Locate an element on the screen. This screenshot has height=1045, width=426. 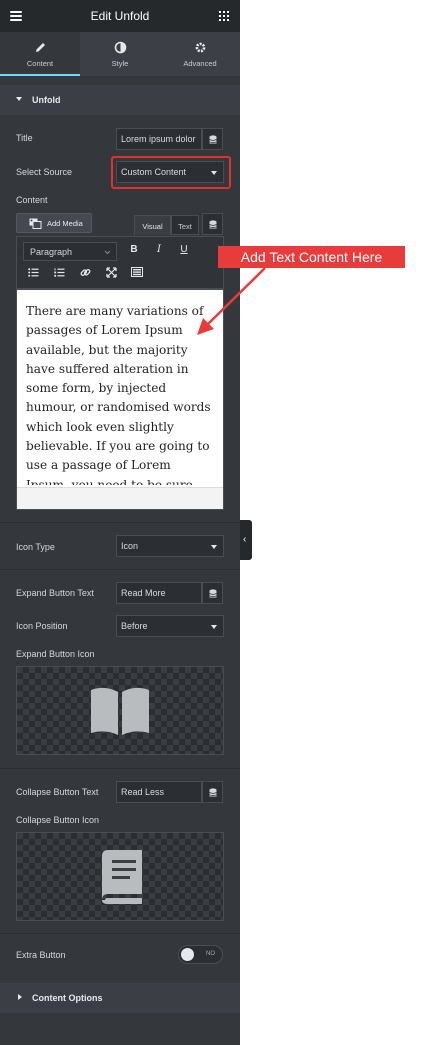
expand-text-value: Read More is located at coordinates (143, 593).